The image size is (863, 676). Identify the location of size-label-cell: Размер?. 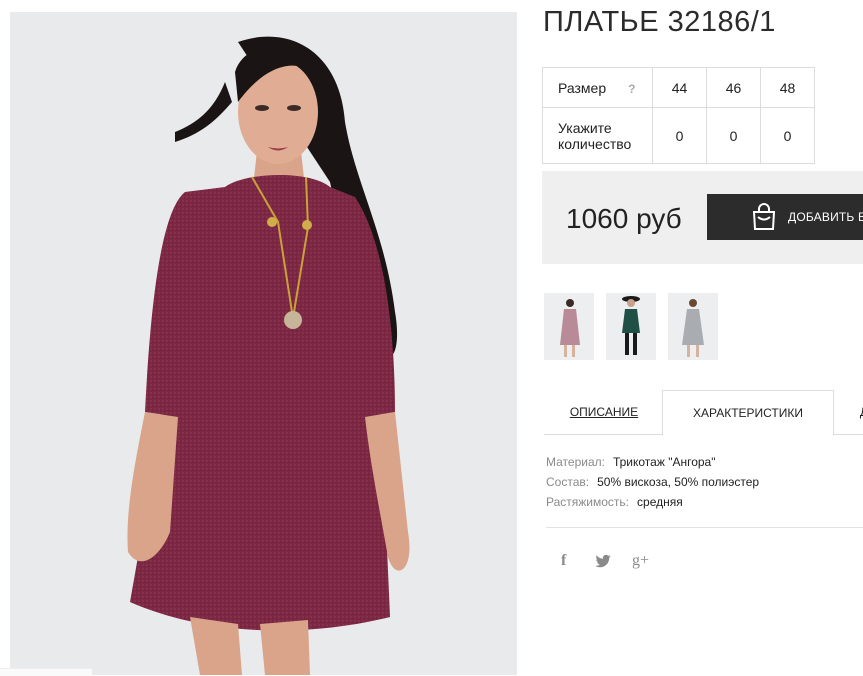
(597, 87).